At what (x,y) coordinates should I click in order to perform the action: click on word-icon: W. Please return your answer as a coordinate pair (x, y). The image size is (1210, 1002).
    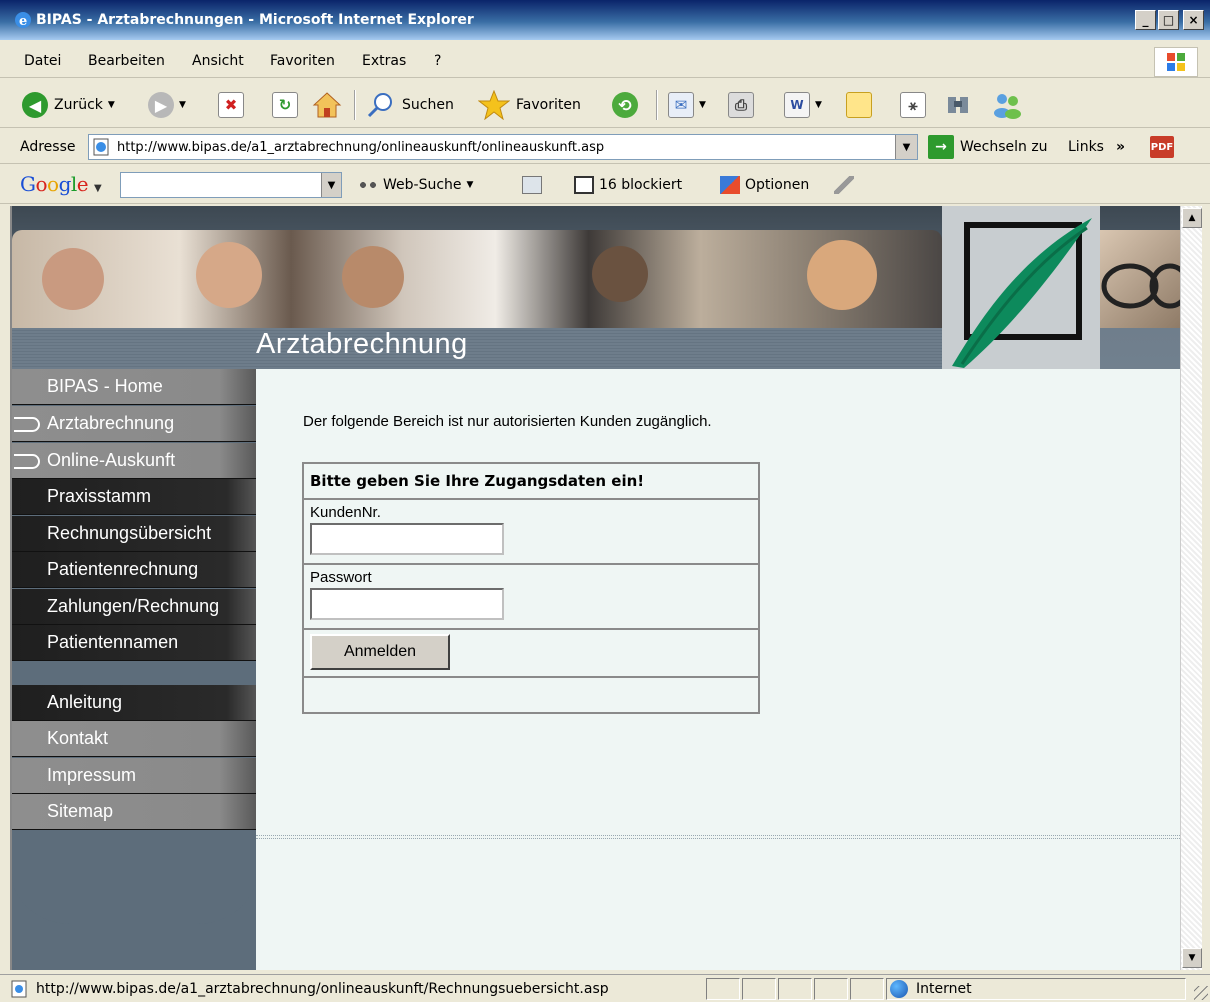
    Looking at the image, I should click on (797, 105).